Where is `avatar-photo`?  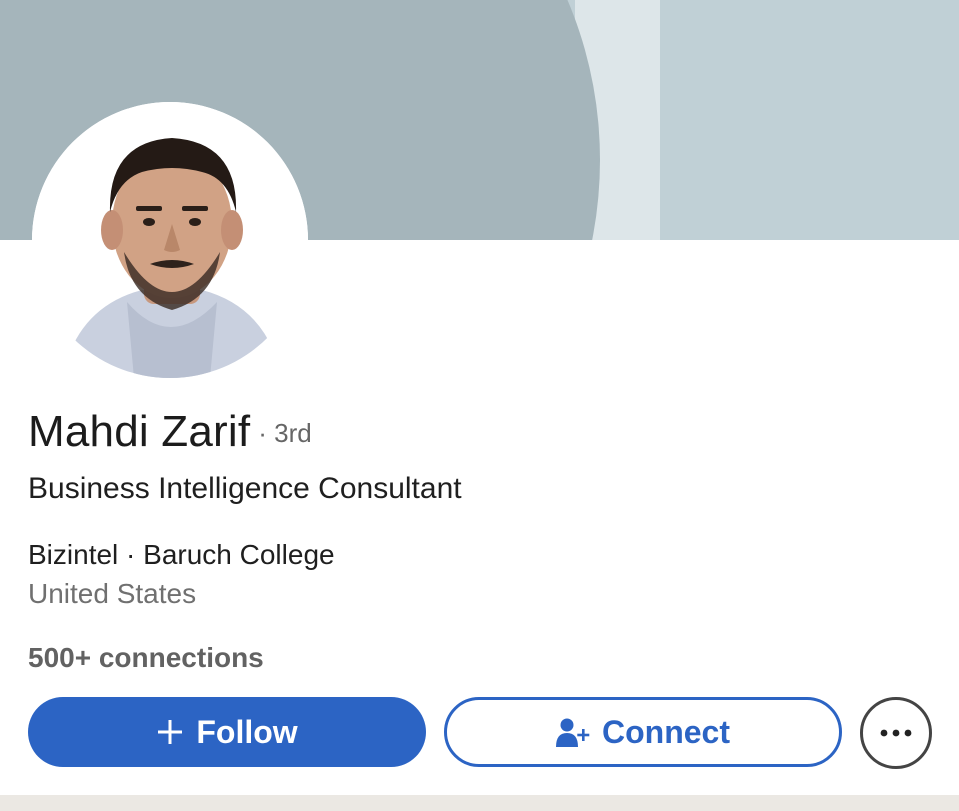
avatar-photo is located at coordinates (170, 240).